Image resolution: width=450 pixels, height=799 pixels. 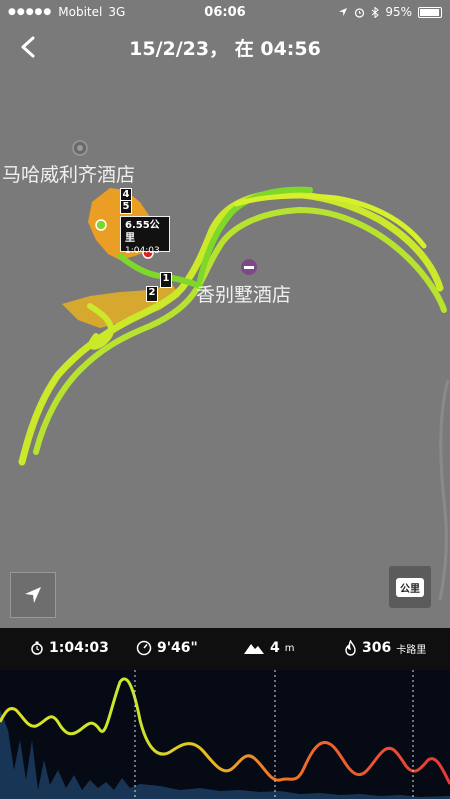 What do you see at coordinates (249, 267) in the screenshot?
I see `hotel-bed-icon` at bounding box center [249, 267].